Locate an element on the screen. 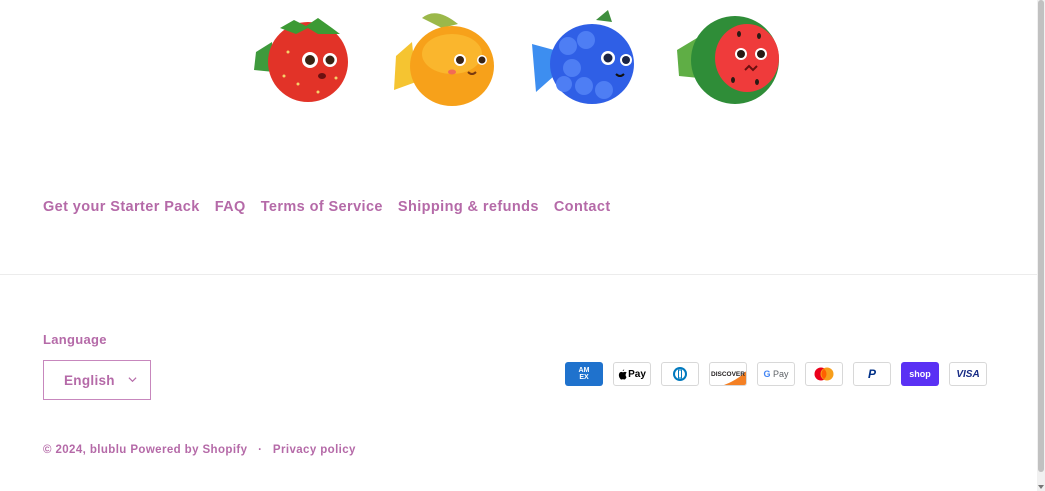 Image resolution: width=1045 pixels, height=491 pixels. scroll-down-arrow-icon is located at coordinates (1041, 487).